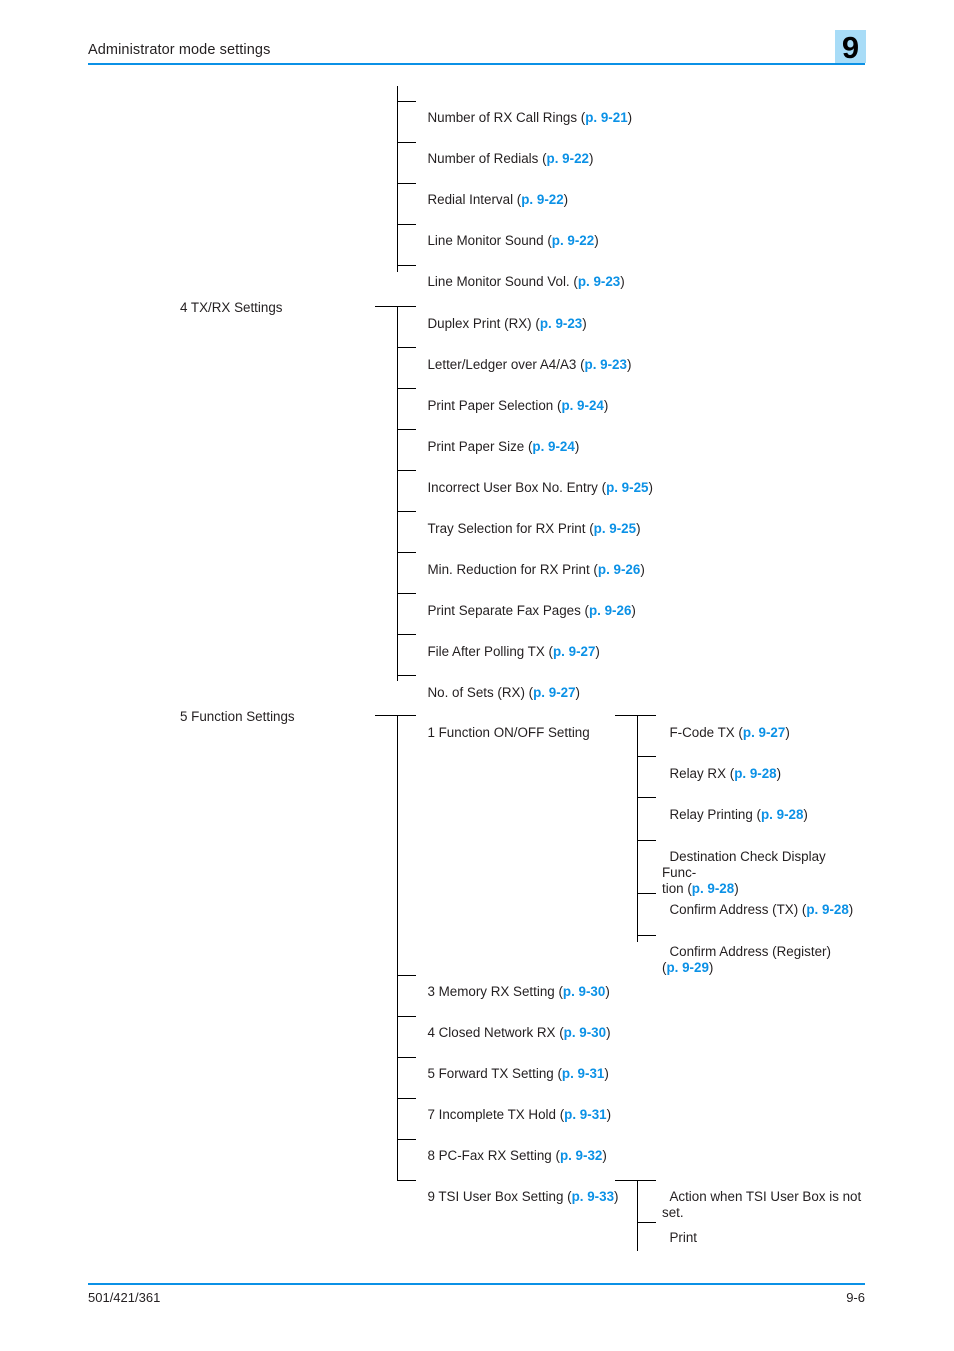 This screenshot has width=954, height=1351. I want to click on tree-node-label: Tray Selection for RX Print, so click(506, 528).